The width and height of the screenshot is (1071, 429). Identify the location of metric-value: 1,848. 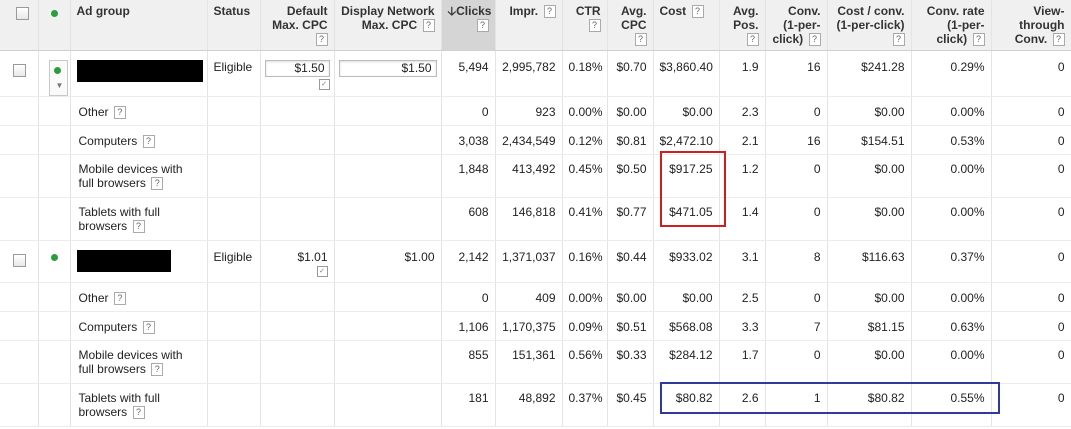
(473, 168).